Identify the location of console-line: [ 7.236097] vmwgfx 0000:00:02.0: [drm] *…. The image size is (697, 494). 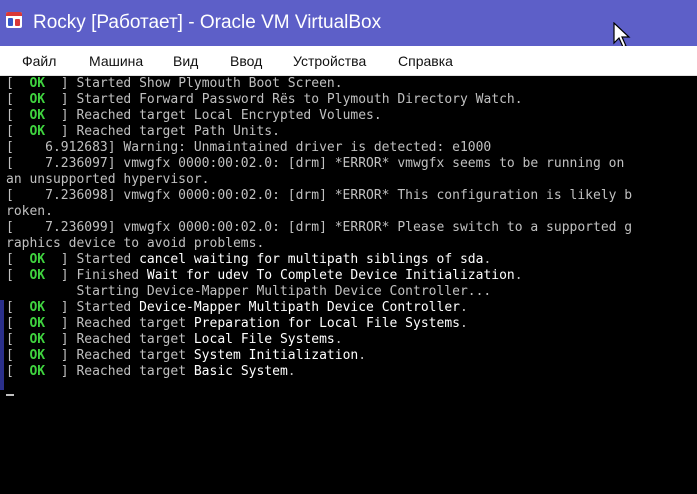
(319, 164).